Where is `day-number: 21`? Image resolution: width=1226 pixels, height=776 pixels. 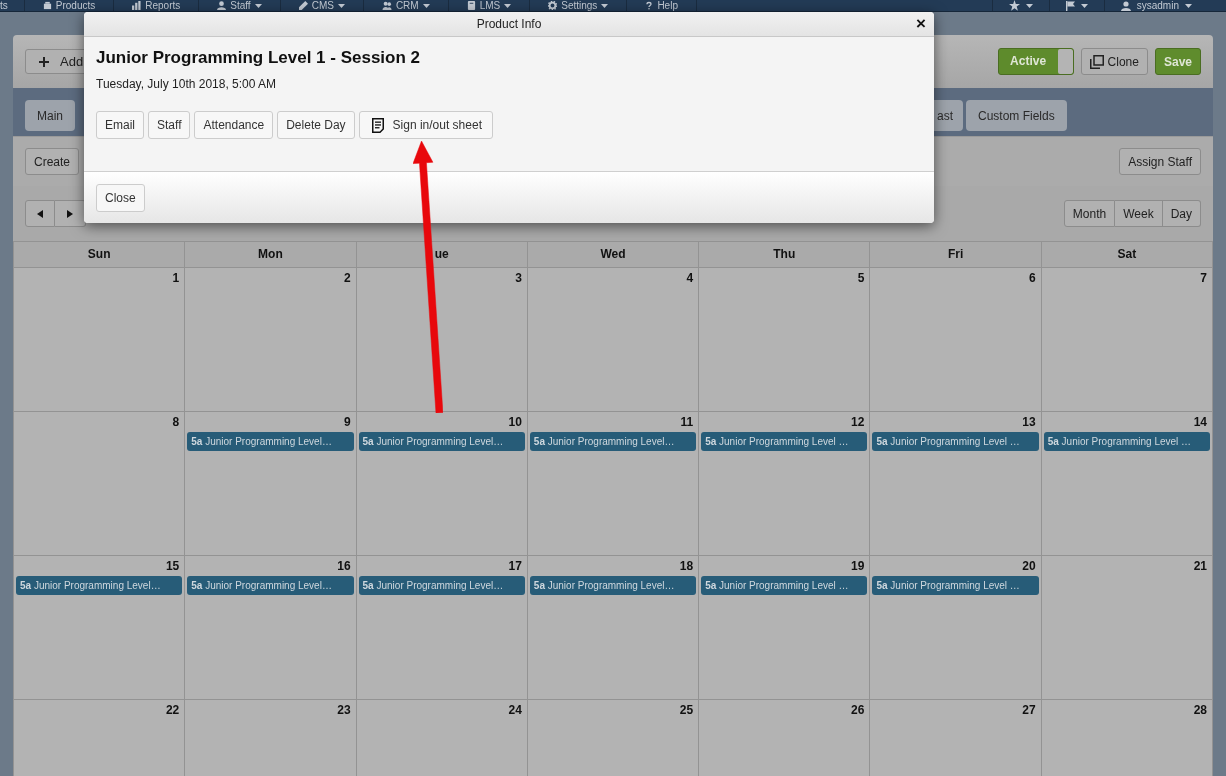 day-number: 21 is located at coordinates (1200, 566).